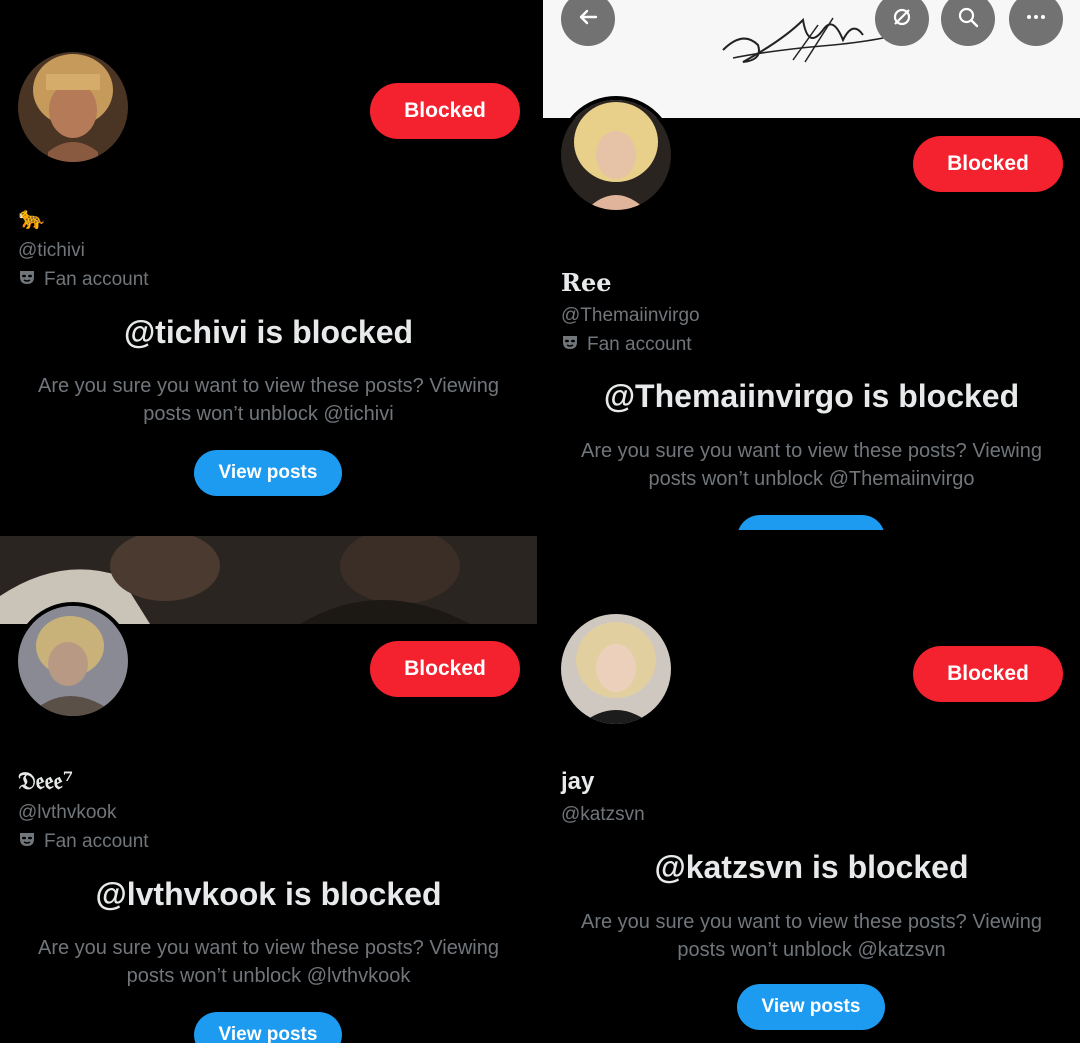 The height and width of the screenshot is (1043, 1080). Describe the element at coordinates (586, 282) in the screenshot. I see `display-name: Ree` at that location.